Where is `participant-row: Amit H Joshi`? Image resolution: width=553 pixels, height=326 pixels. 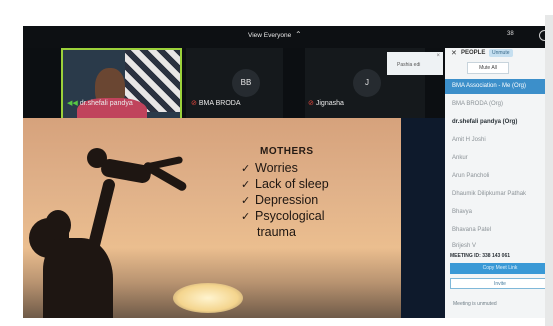
participant-row: Amit H Joshi is located at coordinates (499, 140).